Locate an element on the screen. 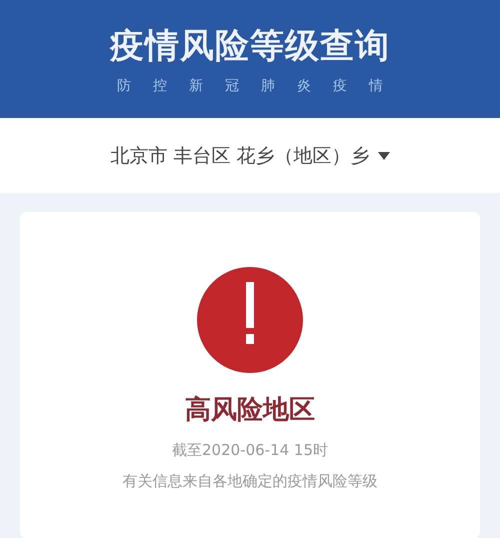  source-note: 有关信息来自各地确定的疫情风险等级 is located at coordinates (250, 481).